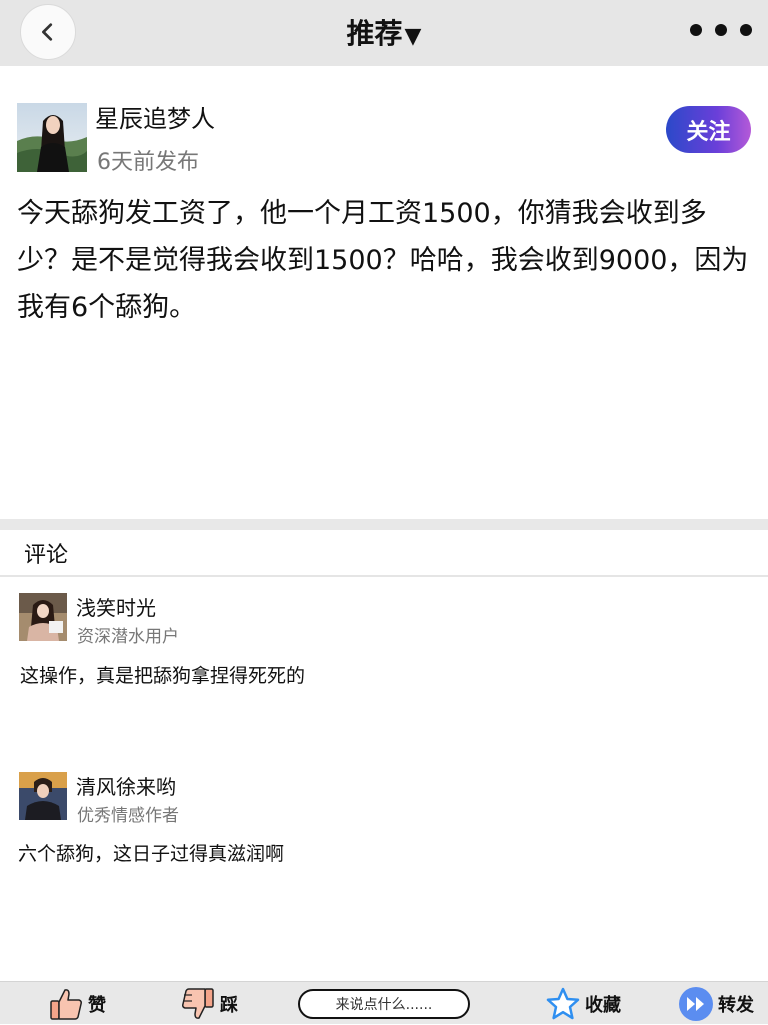 This screenshot has width=768, height=1025. What do you see at coordinates (413, 36) in the screenshot?
I see `dropdown-caret-icon: ▼` at bounding box center [413, 36].